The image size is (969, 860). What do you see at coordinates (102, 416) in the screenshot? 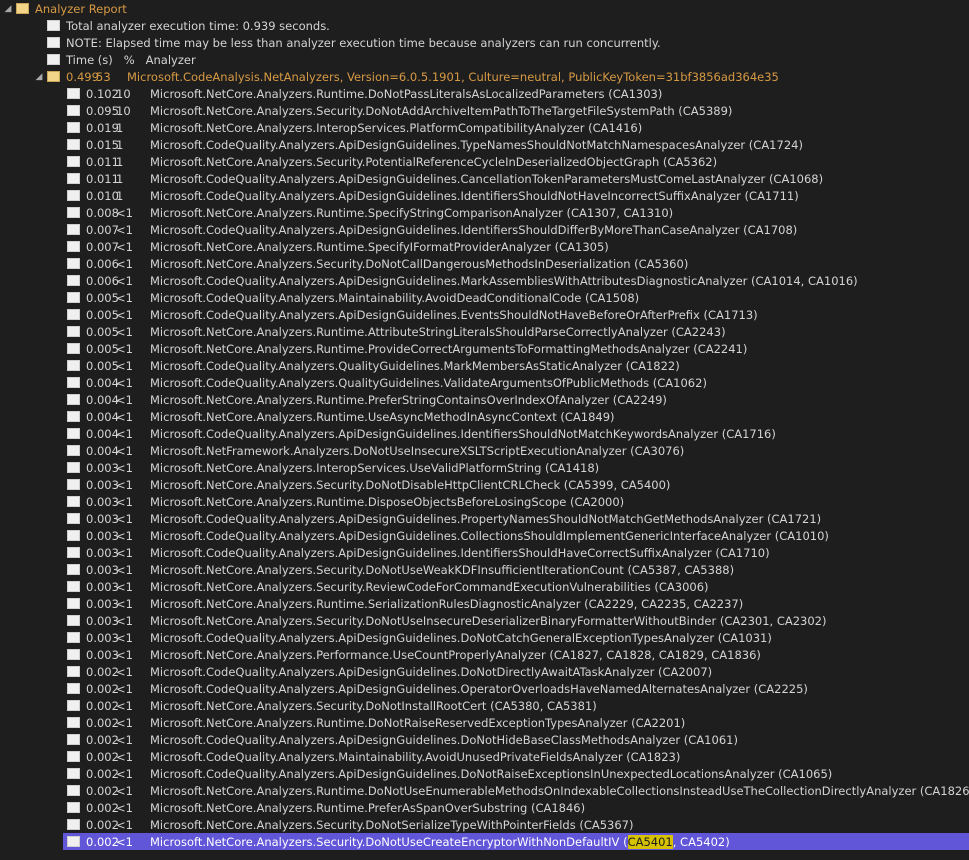
I see `analyzer-time: 0.004` at bounding box center [102, 416].